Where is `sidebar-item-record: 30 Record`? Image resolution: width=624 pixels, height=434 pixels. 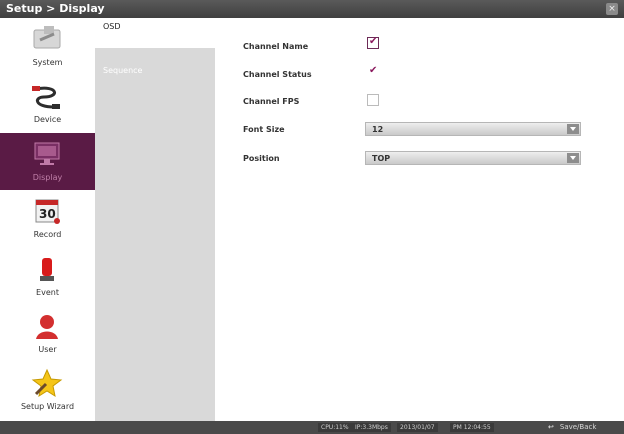 sidebar-item-record: 30 Record is located at coordinates (47, 218).